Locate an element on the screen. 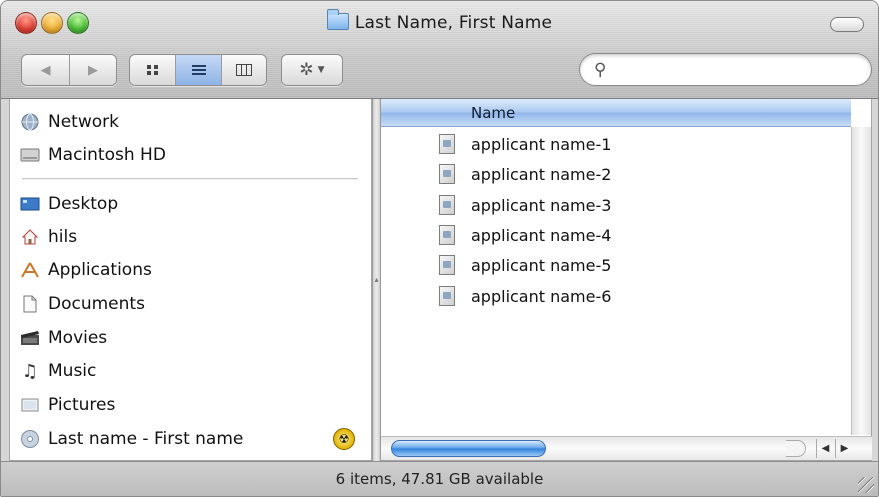  sidebar-item-movies: Movies is located at coordinates (63, 338).